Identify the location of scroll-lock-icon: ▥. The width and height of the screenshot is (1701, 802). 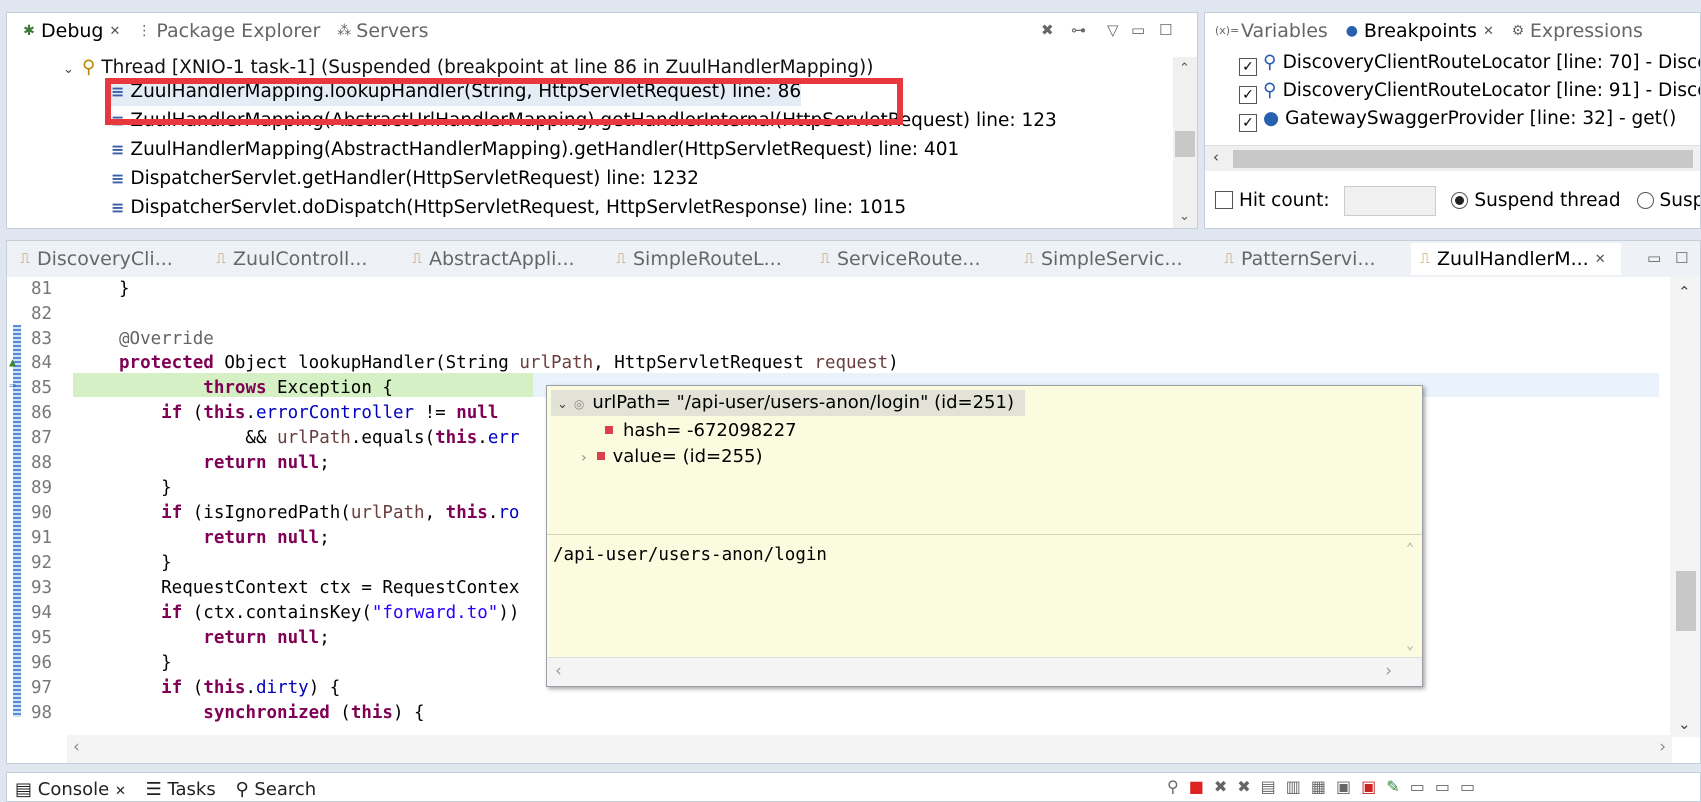
(1298, 786).